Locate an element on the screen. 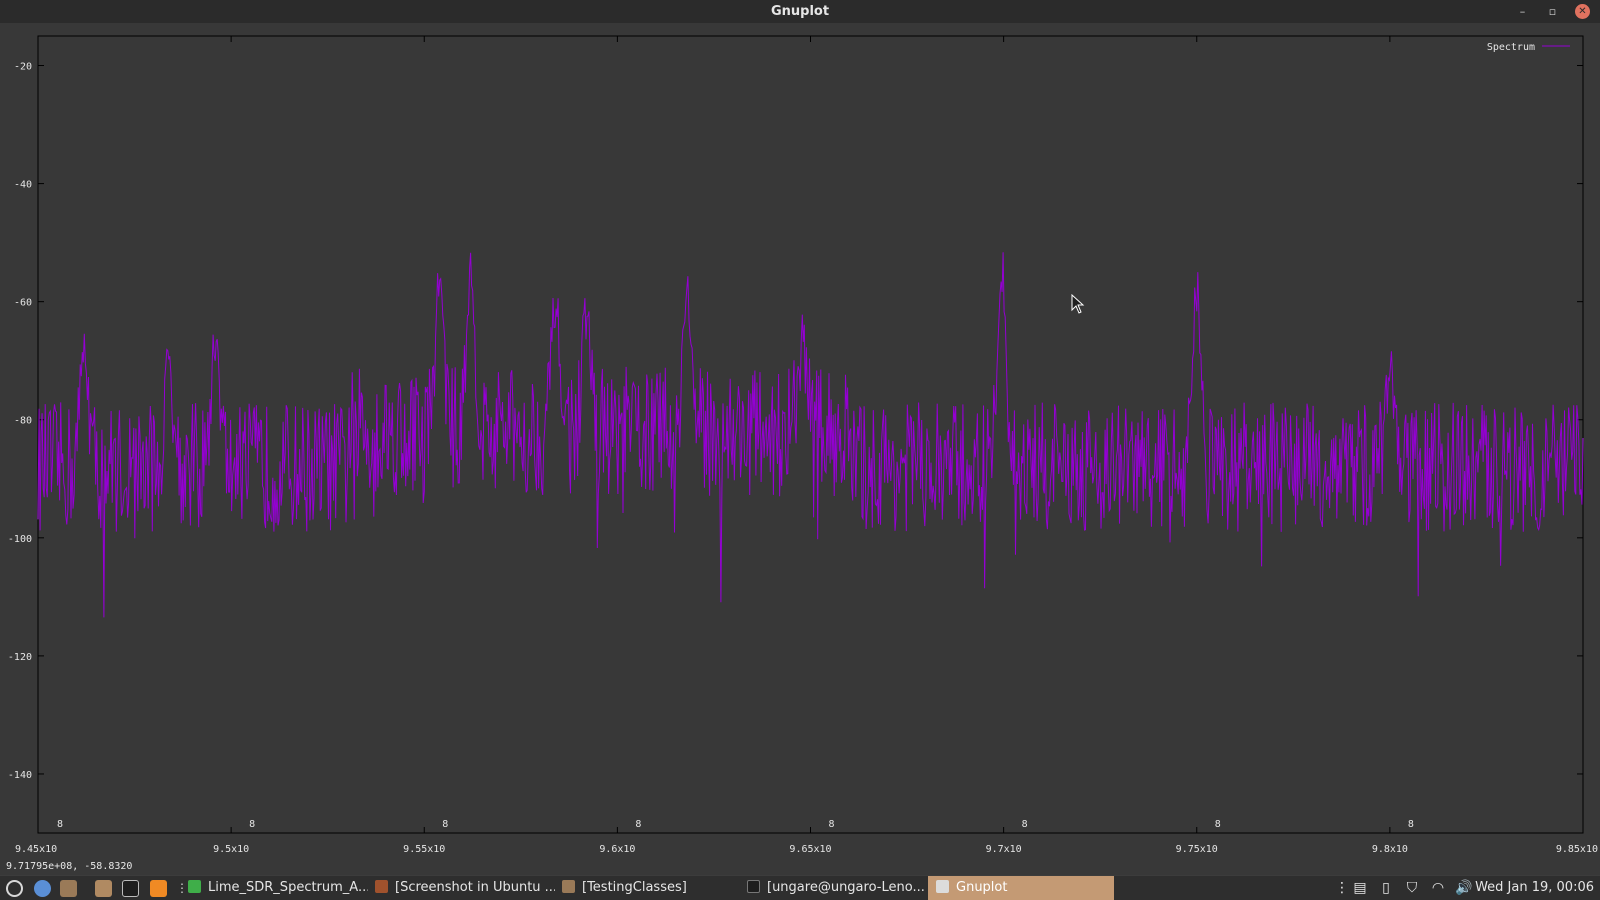 This screenshot has height=900, width=1600. x-tick-label: 9.45x10 is located at coordinates (36, 849).